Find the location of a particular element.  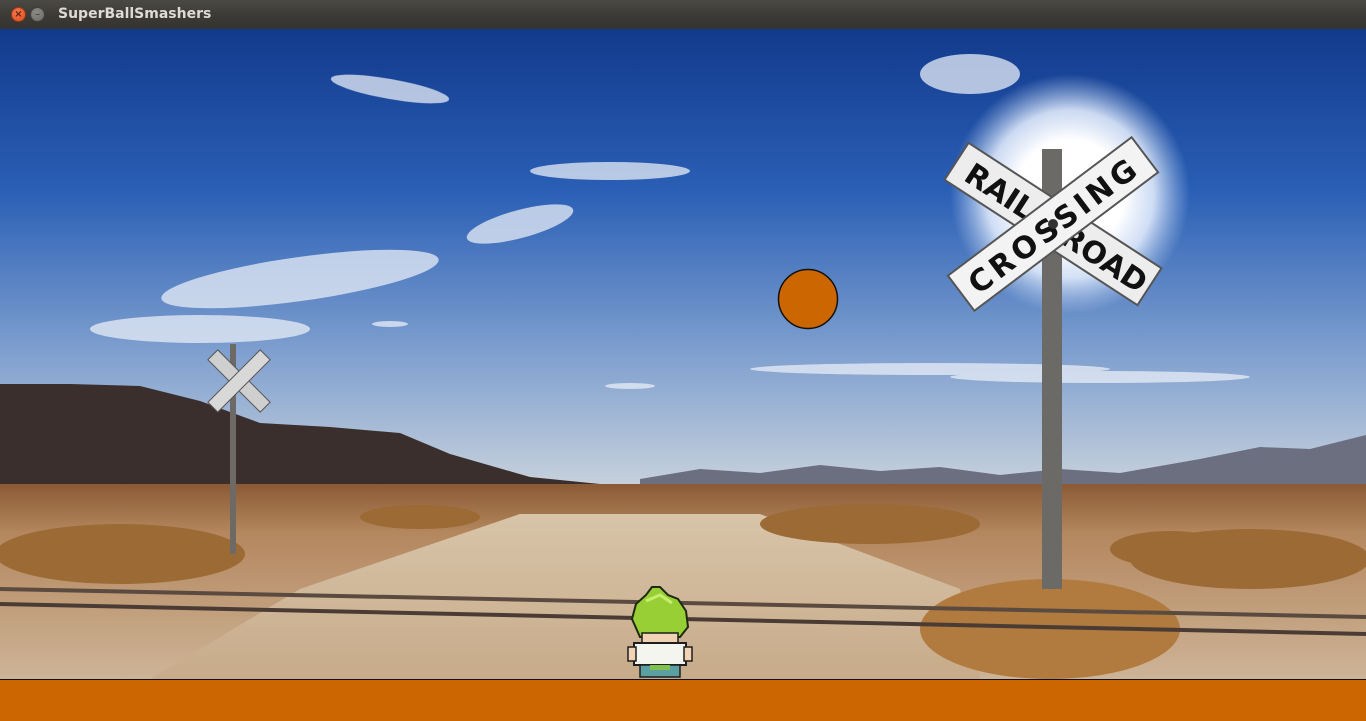

close-icon: × is located at coordinates (18, 14).